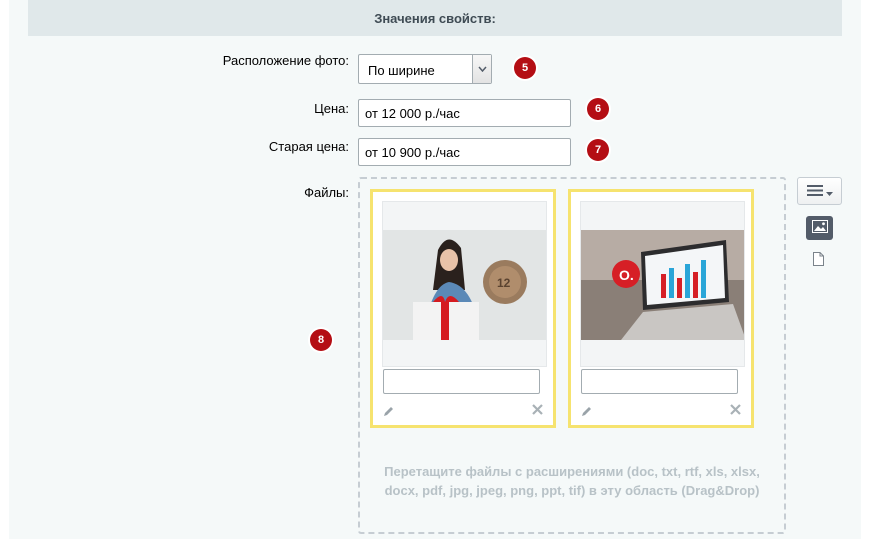 This screenshot has width=874, height=539. I want to click on svg-text: 12, so click(504, 283).